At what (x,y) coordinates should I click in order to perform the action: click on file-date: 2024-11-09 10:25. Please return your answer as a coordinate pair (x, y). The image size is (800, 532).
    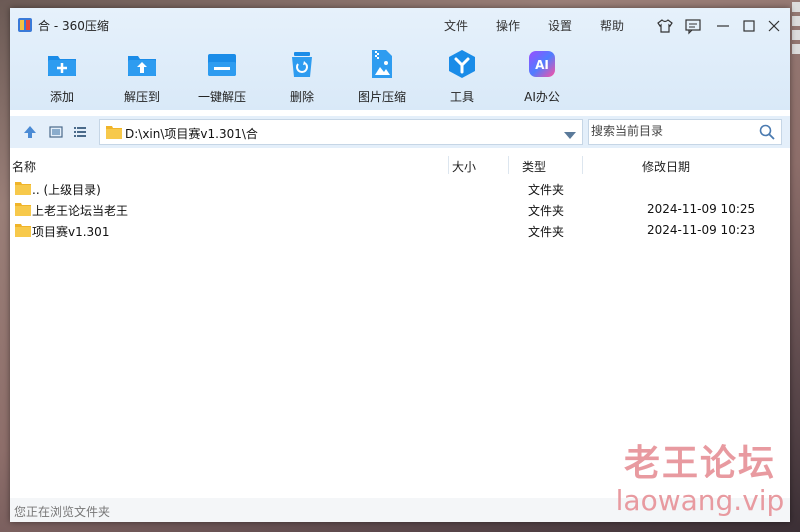
    Looking at the image, I should click on (701, 209).